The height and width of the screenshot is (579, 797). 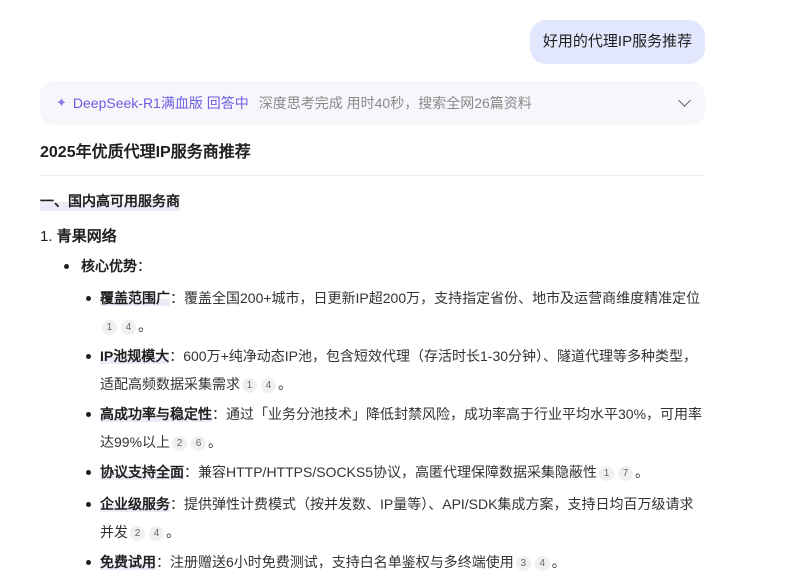 I want to click on item-label: 覆盖范围广, so click(x=135, y=298).